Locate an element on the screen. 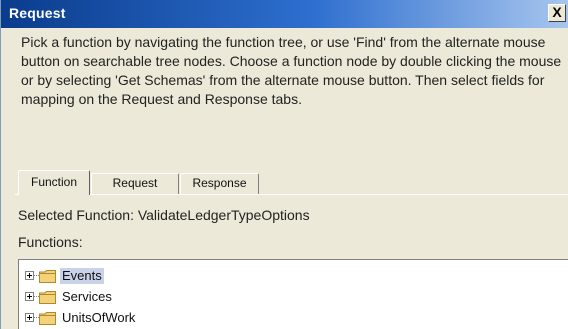  close-button: X is located at coordinates (557, 13).